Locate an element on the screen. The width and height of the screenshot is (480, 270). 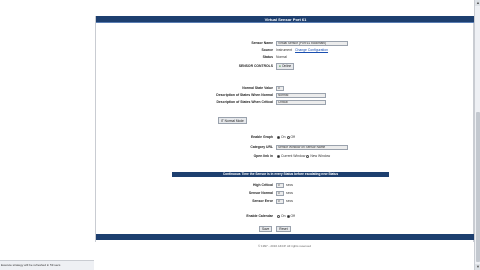
normal-mode-row: IT Normal Mode is located at coordinates (232, 120).